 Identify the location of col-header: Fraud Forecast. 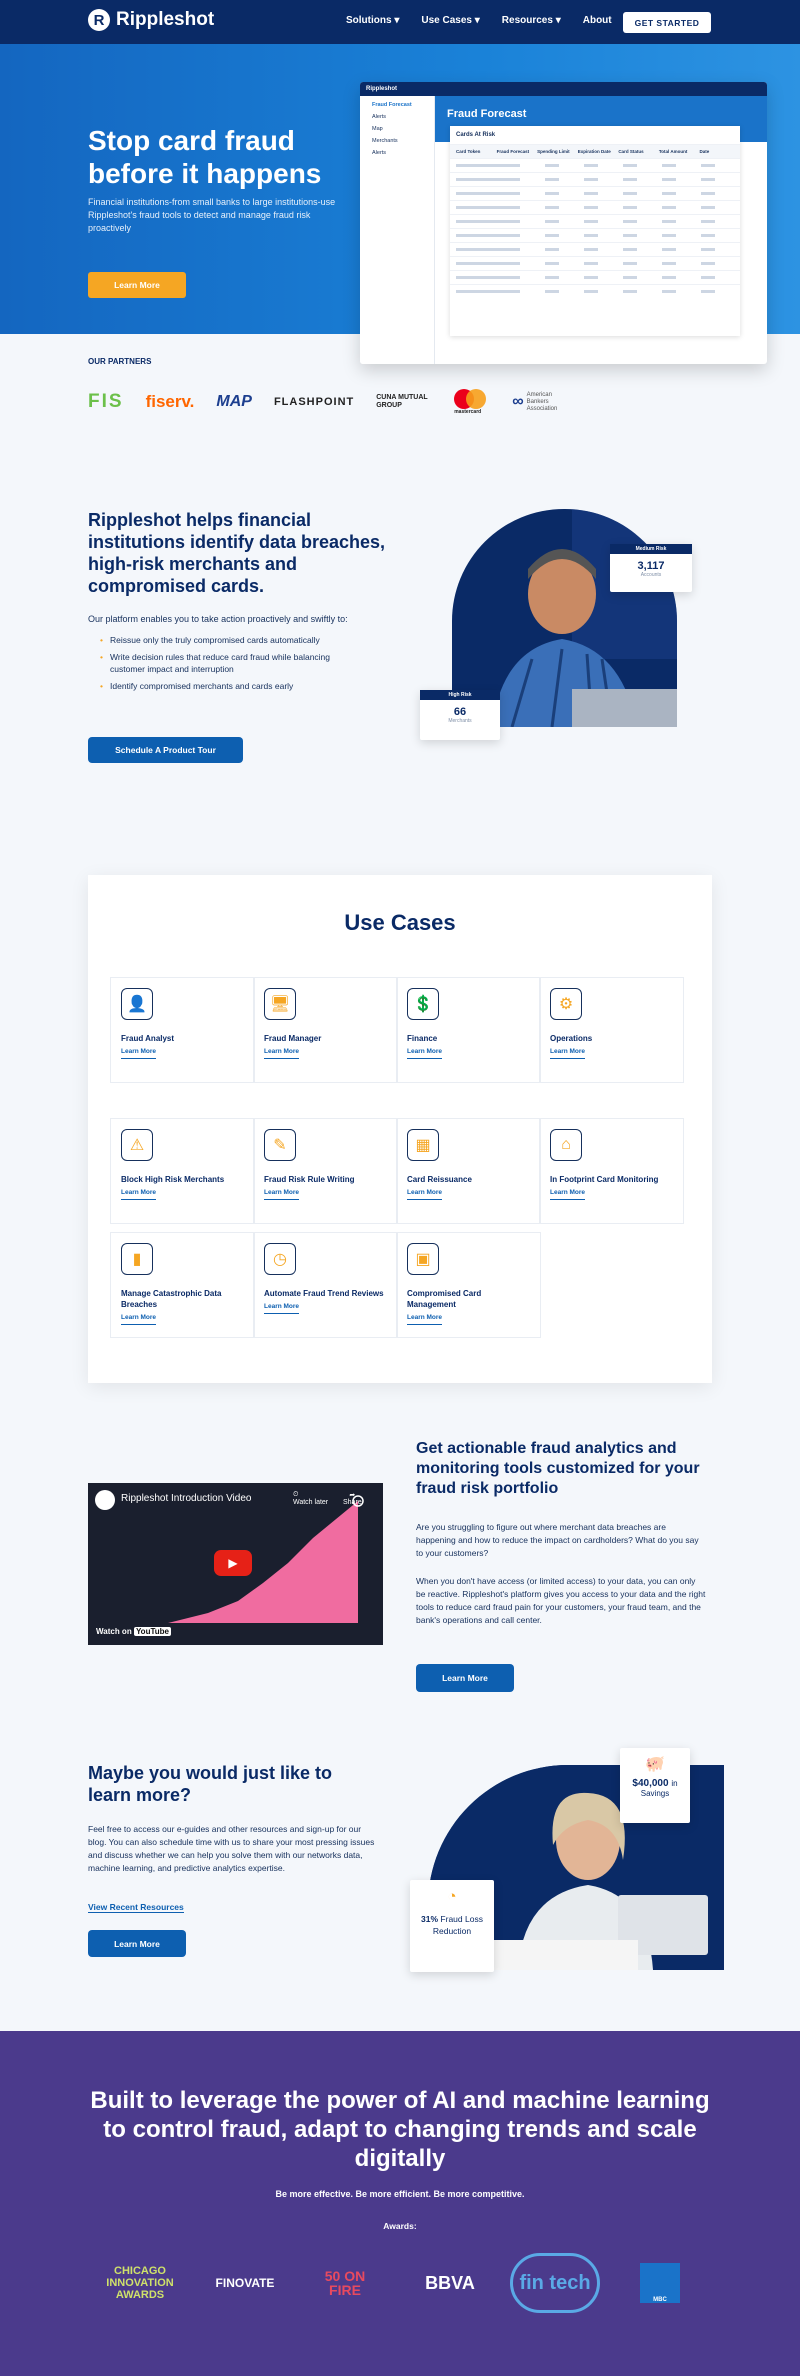
(513, 151).